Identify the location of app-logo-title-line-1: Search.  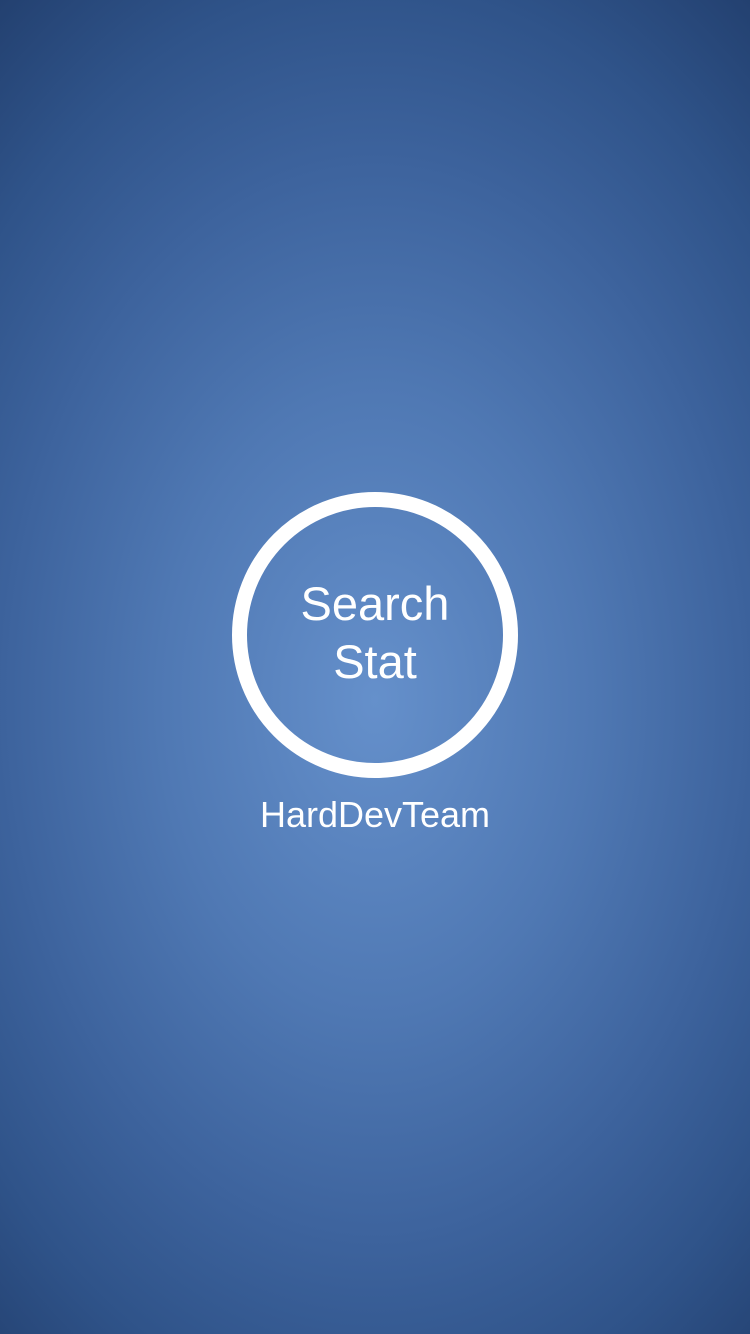
(375, 603).